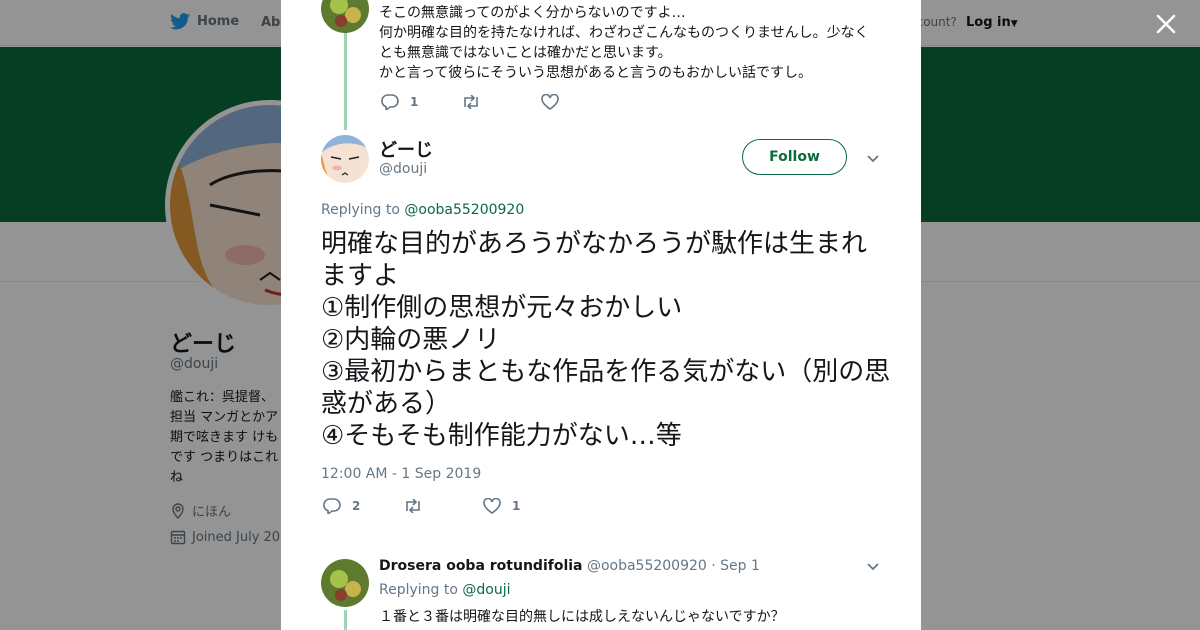 The width and height of the screenshot is (1200, 630). Describe the element at coordinates (414, 102) in the screenshot. I see `reply-count: 1` at that location.